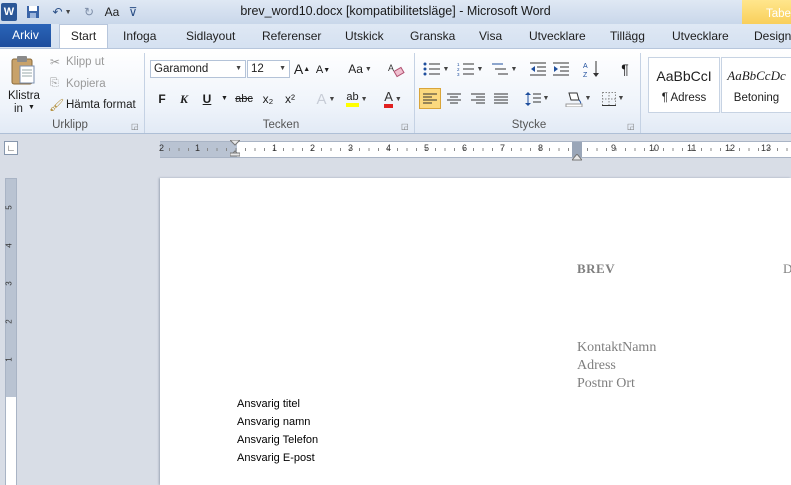 The image size is (791, 485). Describe the element at coordinates (585, 66) in the screenshot. I see `svg-text: A` at that location.